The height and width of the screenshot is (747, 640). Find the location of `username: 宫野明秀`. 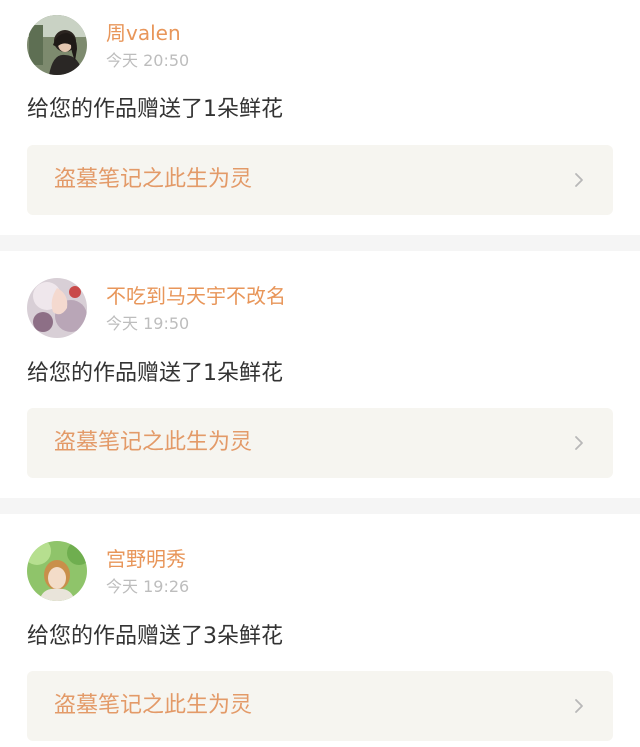

username: 宫野明秀 is located at coordinates (146, 559).